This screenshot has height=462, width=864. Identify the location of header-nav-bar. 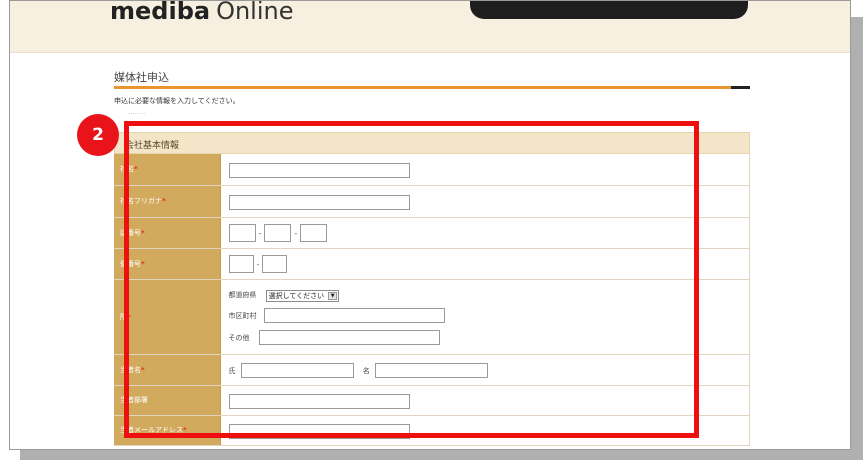
(609, 10).